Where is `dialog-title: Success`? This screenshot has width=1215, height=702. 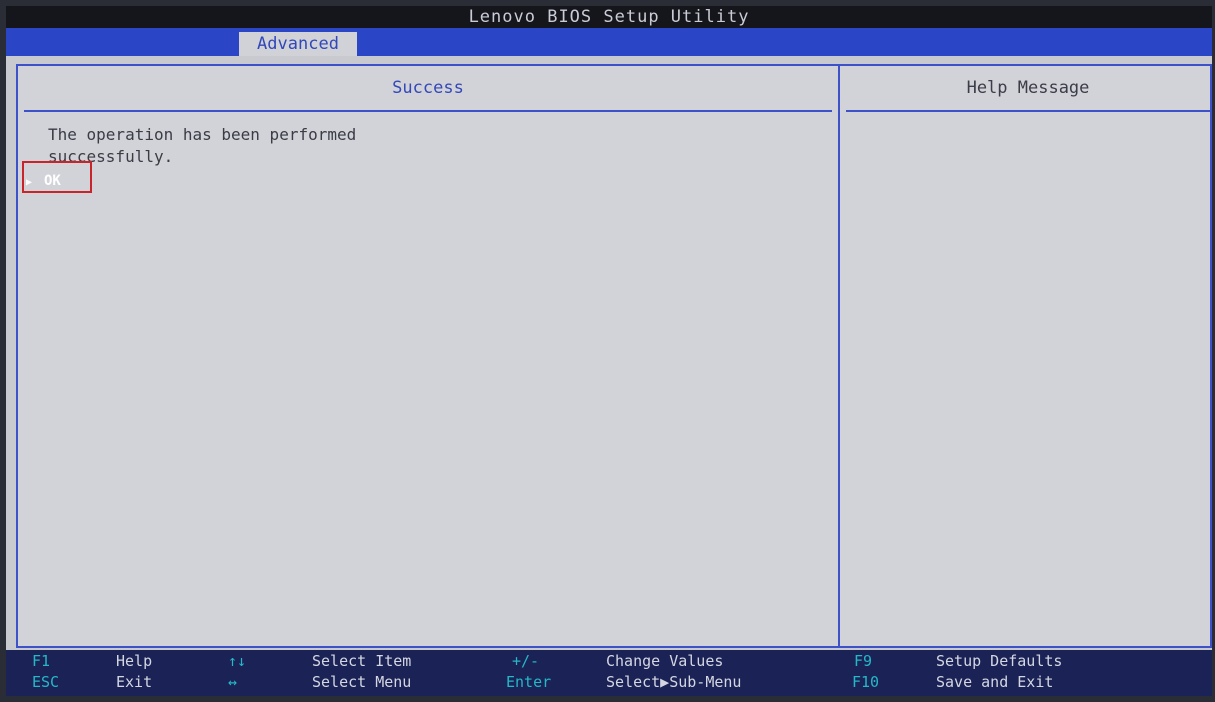
dialog-title: Success is located at coordinates (428, 89).